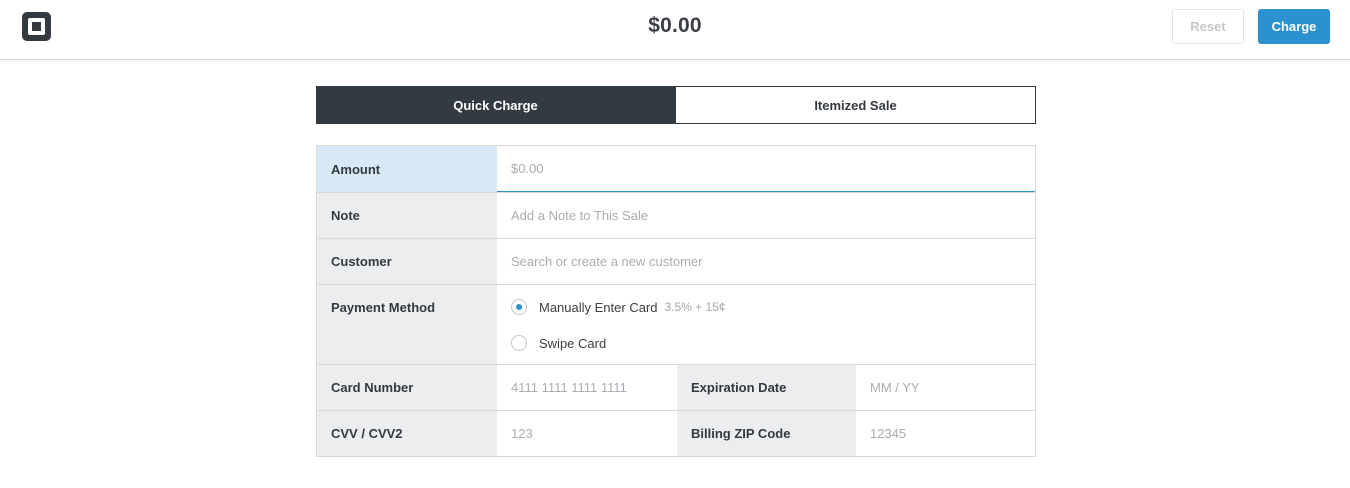 The width and height of the screenshot is (1350, 488). I want to click on amount-label: Amount, so click(407, 169).